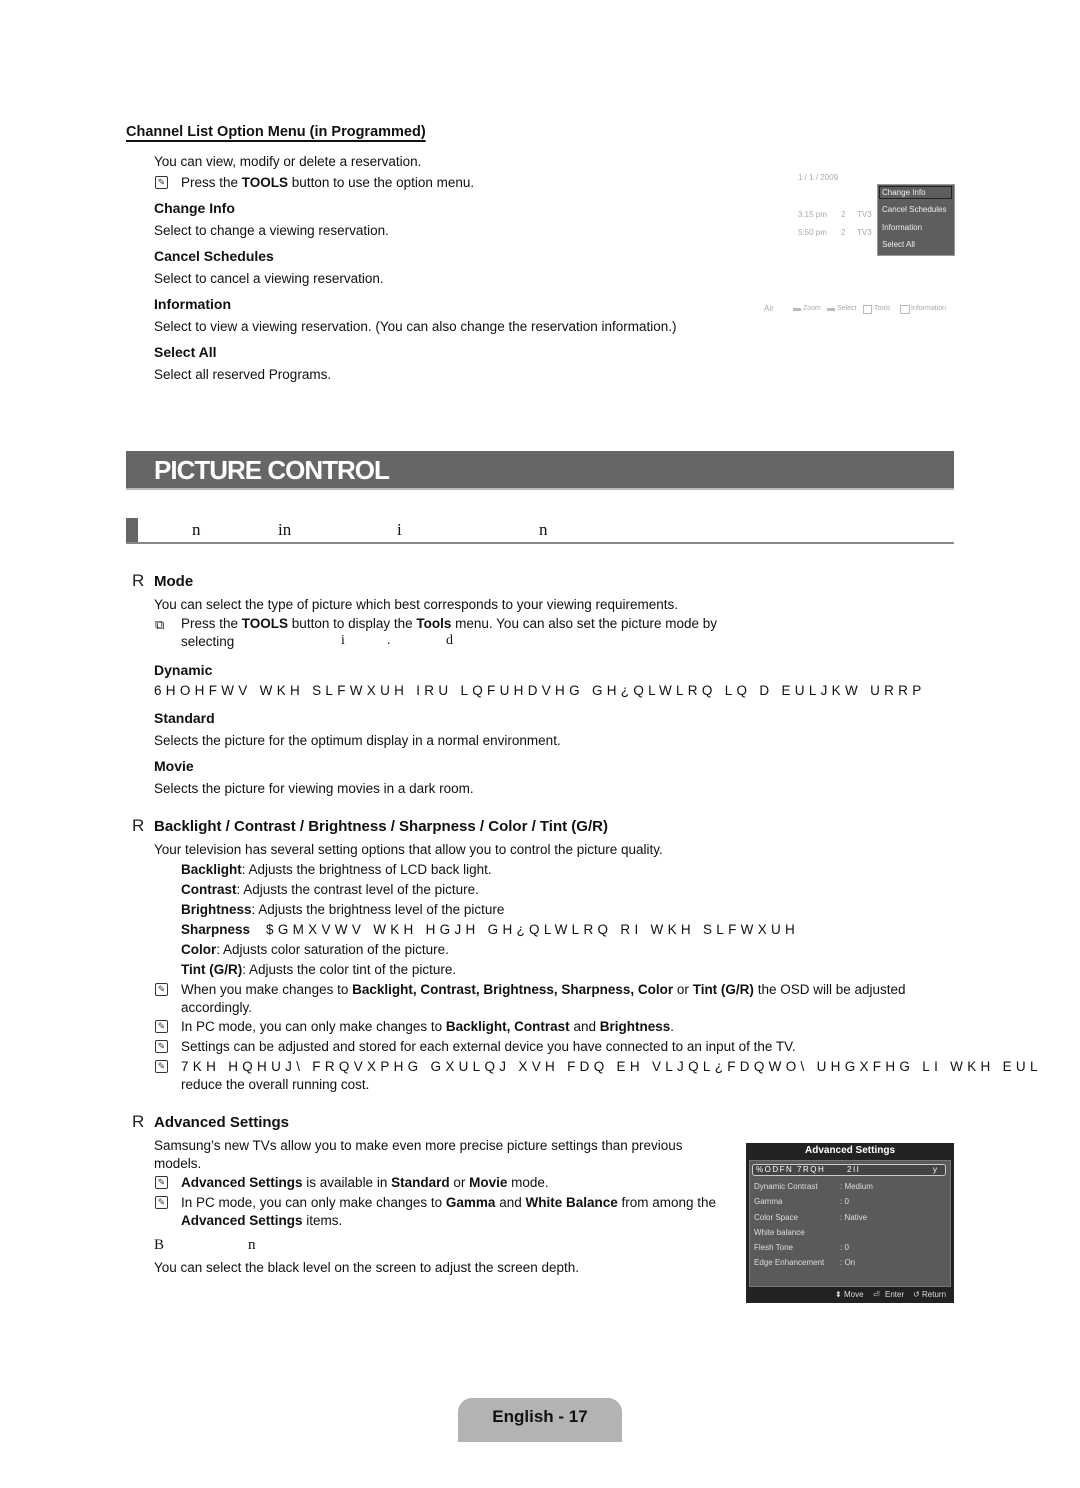 The height and width of the screenshot is (1488, 1080). What do you see at coordinates (214, 256) in the screenshot?
I see `option-label-cancel-schedules: Cancel Schedules` at bounding box center [214, 256].